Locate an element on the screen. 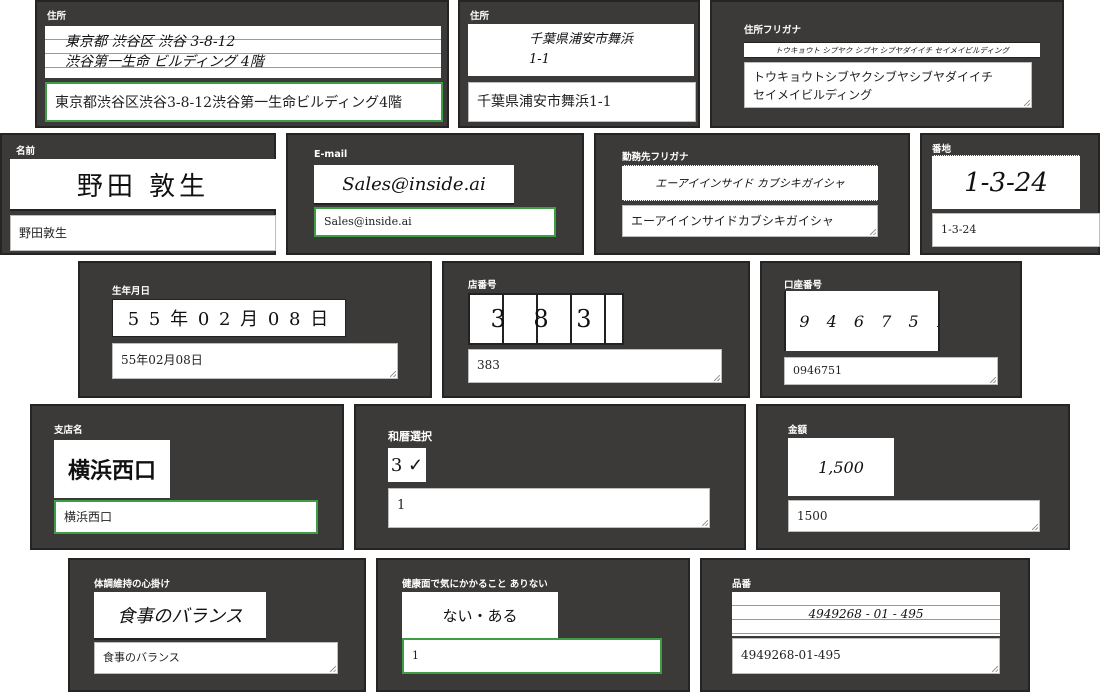 The width and height of the screenshot is (1100, 692). product-number-handwriting-image: 4949268 - 01 - 495 is located at coordinates (866, 614).